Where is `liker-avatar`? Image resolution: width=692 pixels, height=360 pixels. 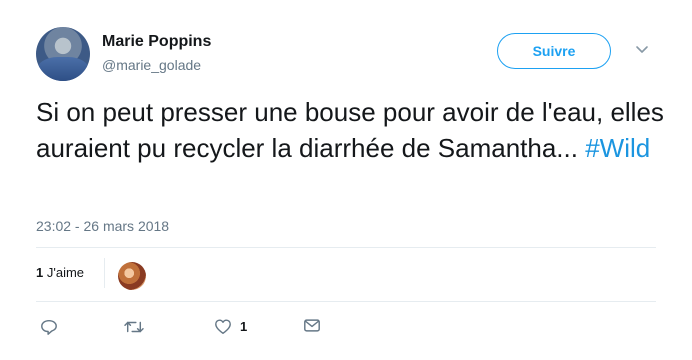
liker-avatar is located at coordinates (132, 276).